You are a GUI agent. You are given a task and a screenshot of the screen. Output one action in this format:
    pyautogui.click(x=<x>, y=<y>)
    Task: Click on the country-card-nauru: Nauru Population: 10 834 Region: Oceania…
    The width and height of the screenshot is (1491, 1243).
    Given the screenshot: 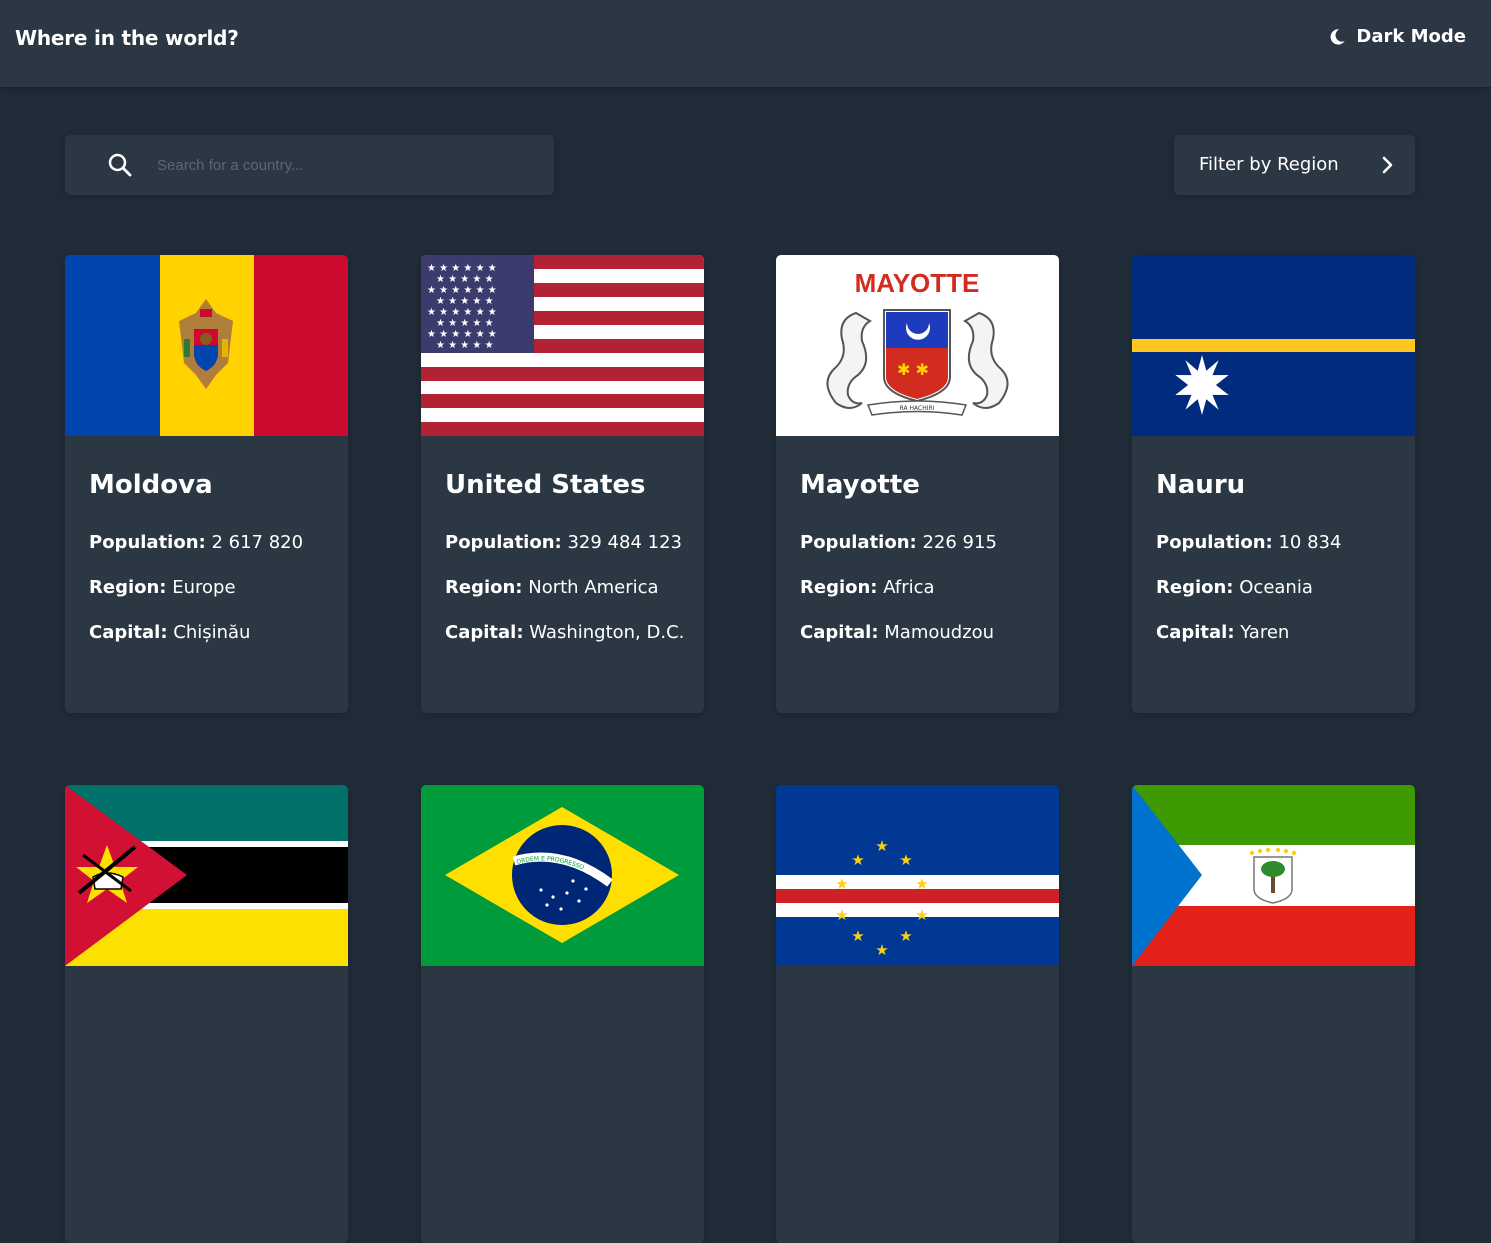 What is the action you would take?
    pyautogui.click(x=1273, y=484)
    